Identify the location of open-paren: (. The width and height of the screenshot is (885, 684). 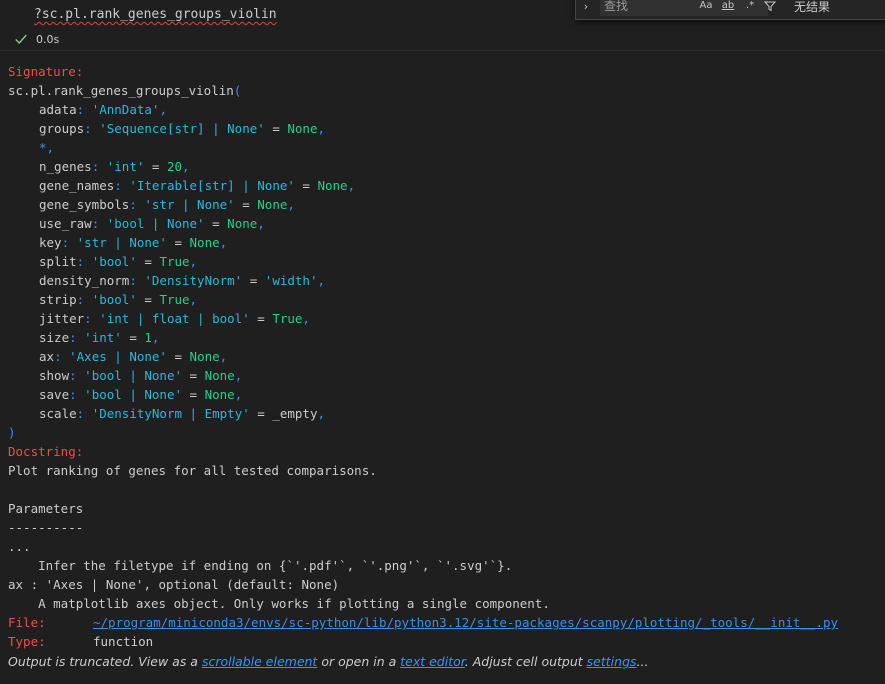
(237, 90).